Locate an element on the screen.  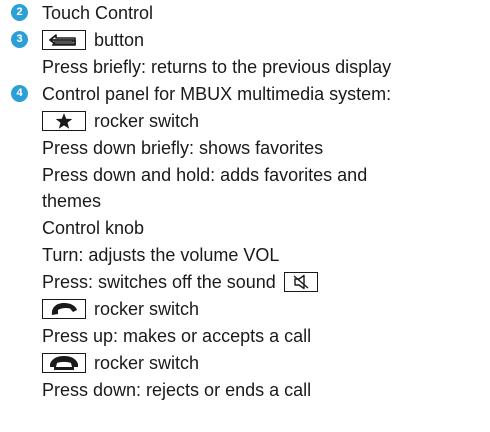
star-icon is located at coordinates (64, 121).